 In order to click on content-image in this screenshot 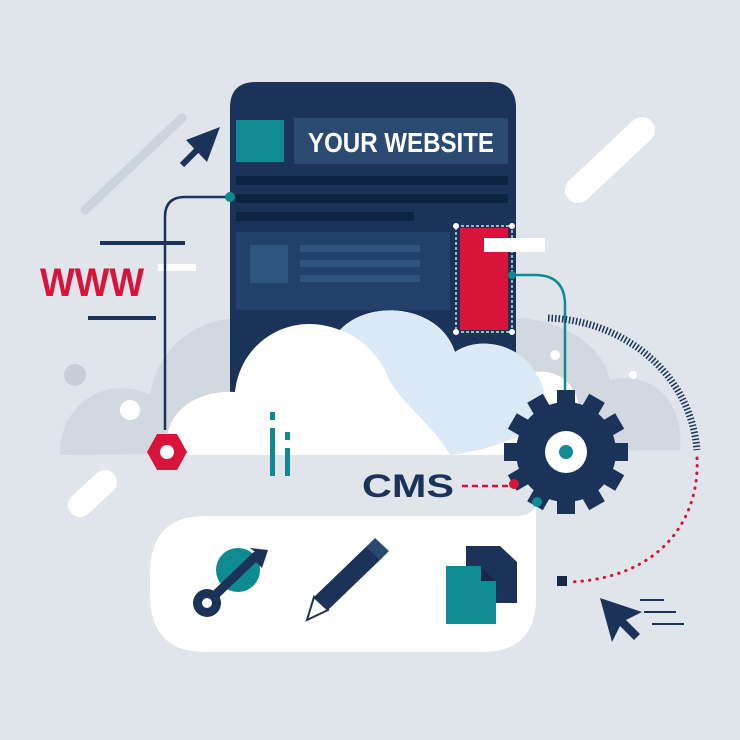, I will do `click(269, 264)`.